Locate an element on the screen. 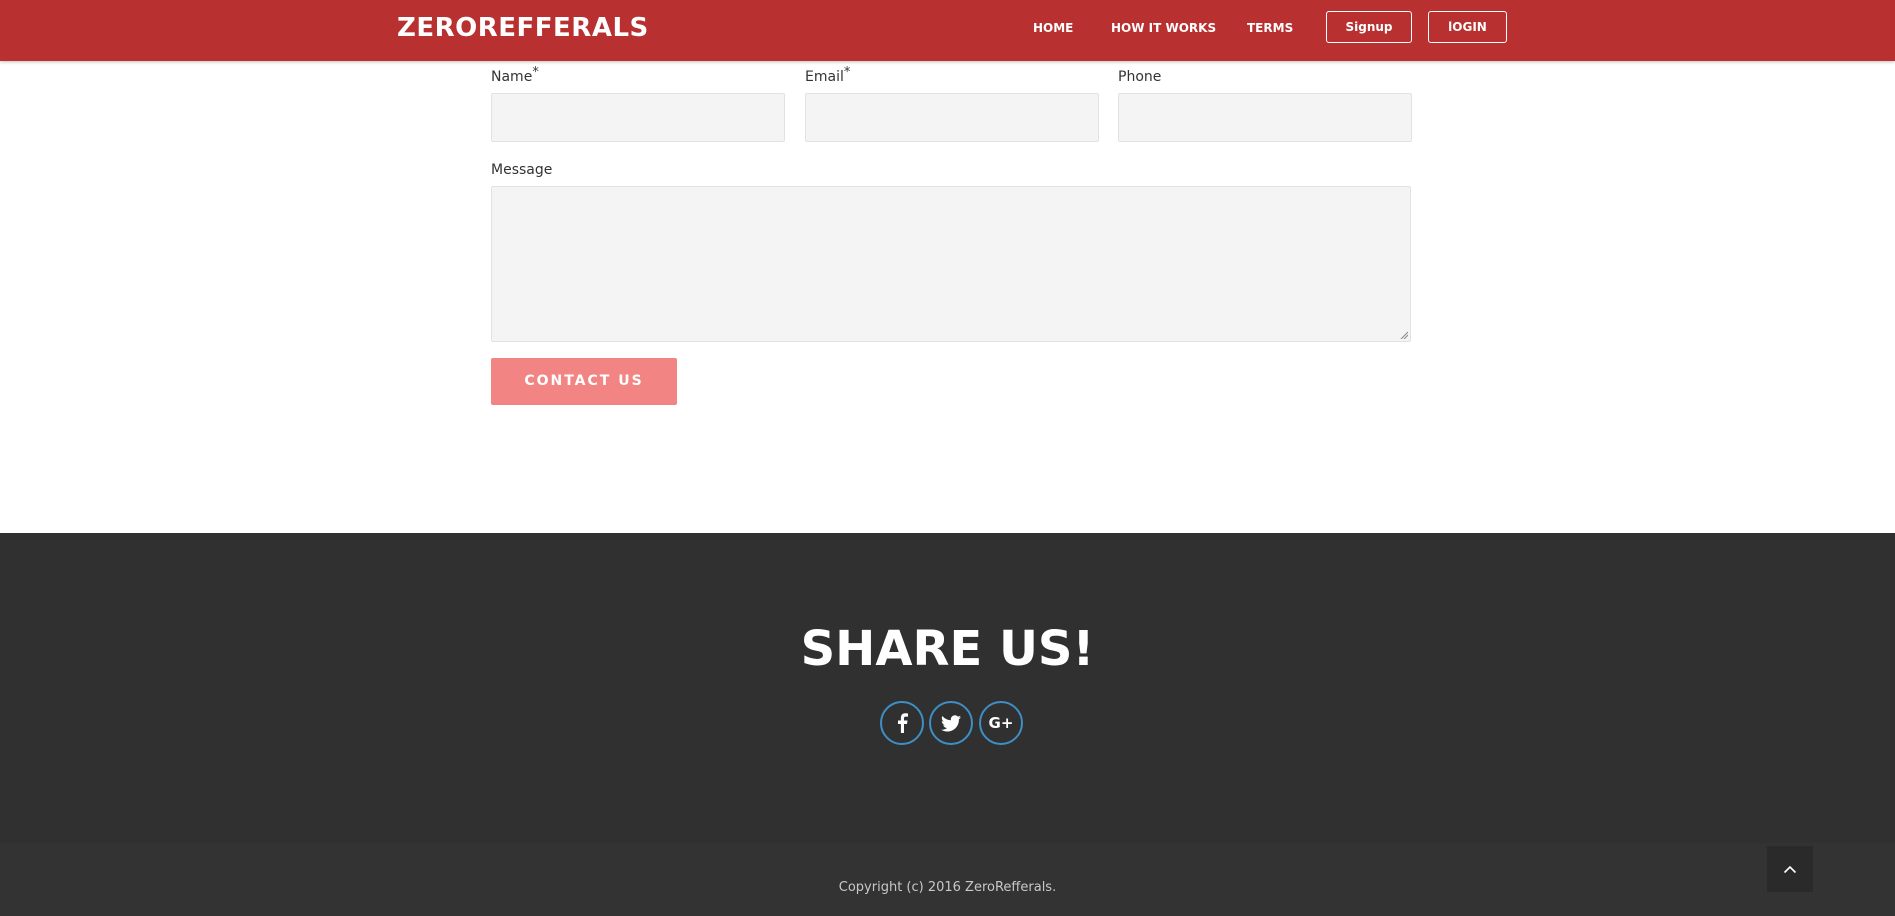  facebook-icon is located at coordinates (903, 723).